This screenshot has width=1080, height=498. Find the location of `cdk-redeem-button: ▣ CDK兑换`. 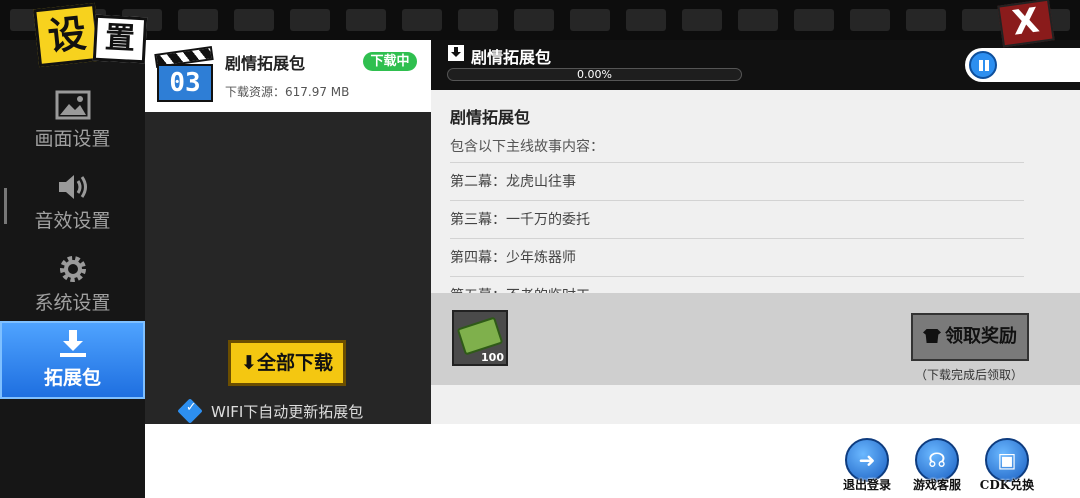

cdk-redeem-button: ▣ CDK兑换 is located at coordinates (1007, 468).